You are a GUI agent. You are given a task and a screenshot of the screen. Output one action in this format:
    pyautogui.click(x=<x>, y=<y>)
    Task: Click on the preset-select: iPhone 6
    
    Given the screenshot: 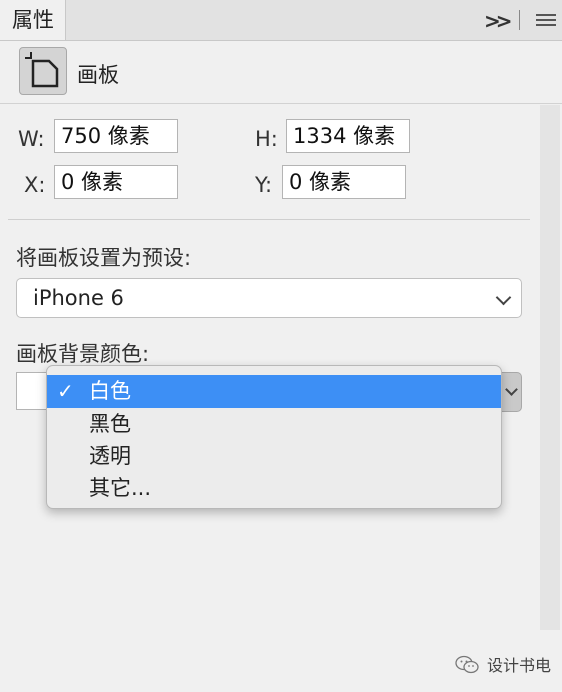 What is the action you would take?
    pyautogui.click(x=269, y=298)
    